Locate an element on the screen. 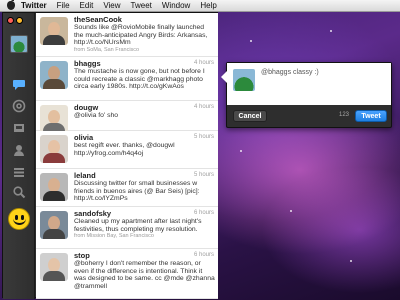 Image resolution: width=400 pixels, height=300 pixels. inbox-icon is located at coordinates (19, 128).